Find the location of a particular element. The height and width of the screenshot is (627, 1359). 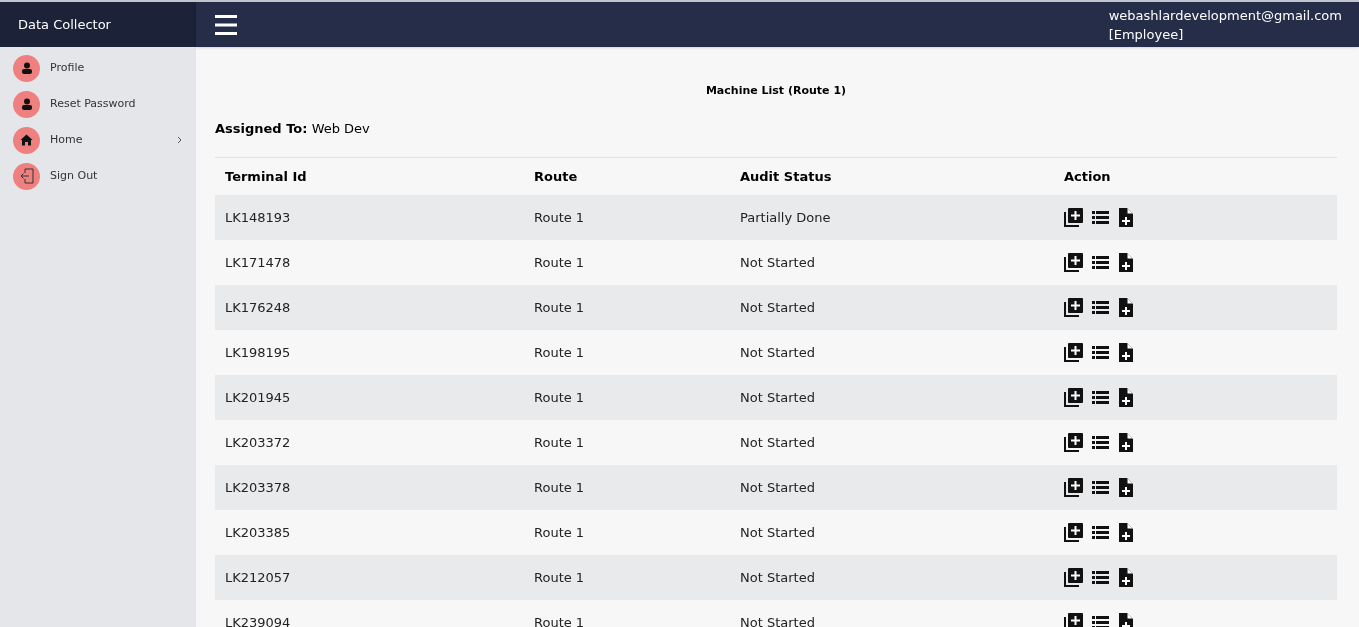

terminal-id-cell: LK171478 is located at coordinates (258, 262).